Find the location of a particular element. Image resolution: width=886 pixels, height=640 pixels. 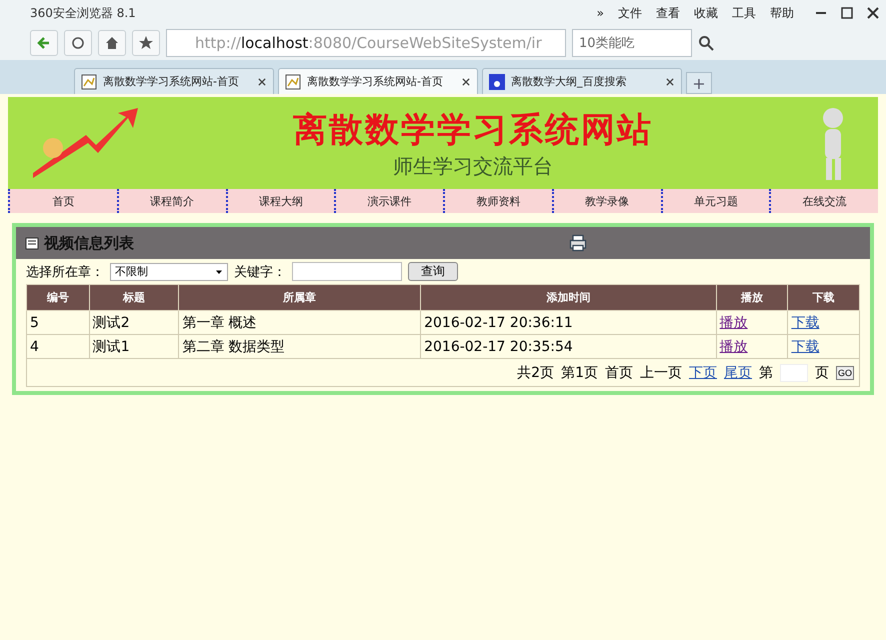

maximize-icon is located at coordinates (847, 13).